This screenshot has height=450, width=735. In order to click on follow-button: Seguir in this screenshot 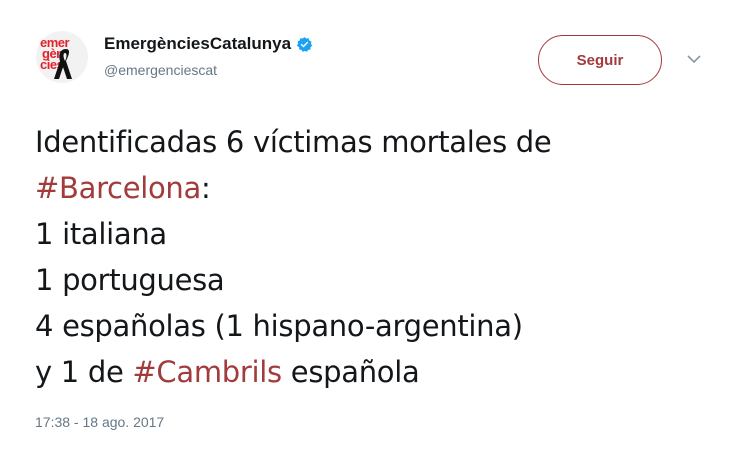, I will do `click(600, 60)`.